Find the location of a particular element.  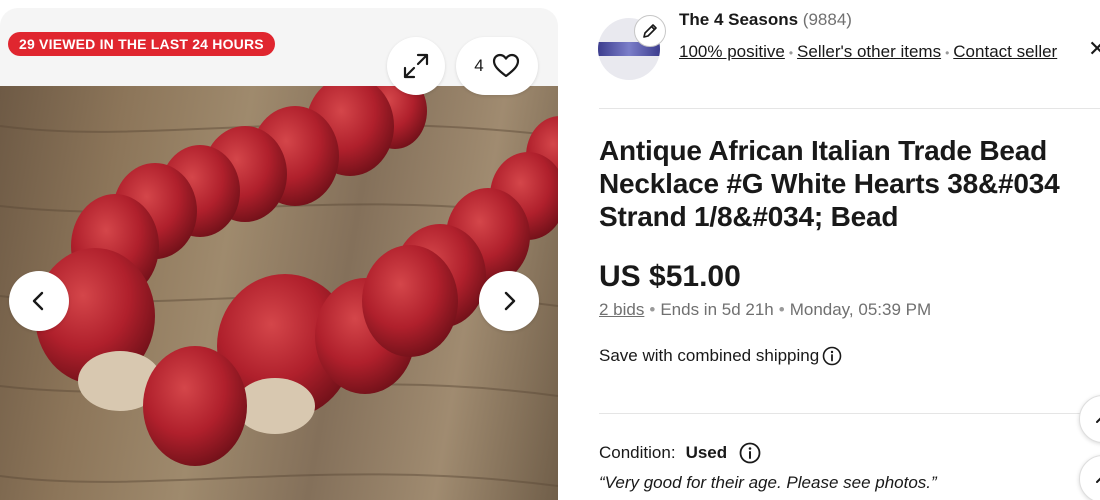

end-date: Monday, 05:39 PM is located at coordinates (860, 309).